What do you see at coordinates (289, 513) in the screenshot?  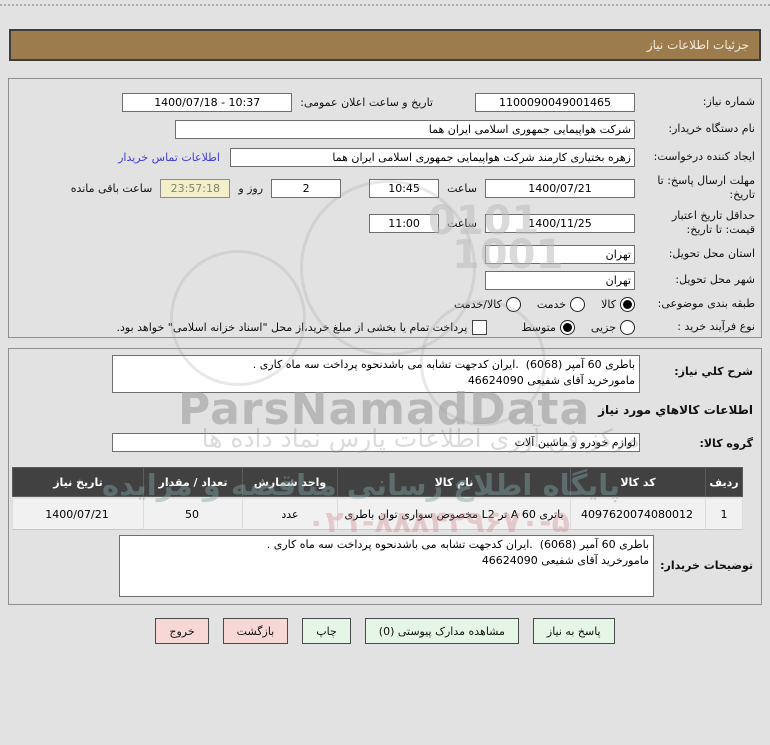 I see `cell-unit: عدد` at bounding box center [289, 513].